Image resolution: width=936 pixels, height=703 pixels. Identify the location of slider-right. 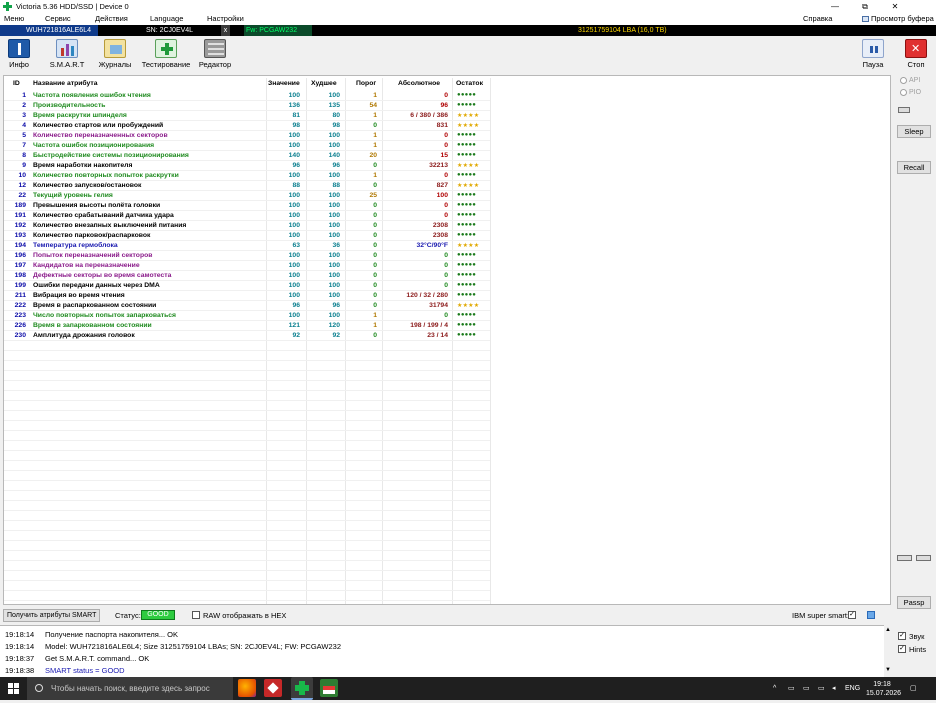
(923, 558).